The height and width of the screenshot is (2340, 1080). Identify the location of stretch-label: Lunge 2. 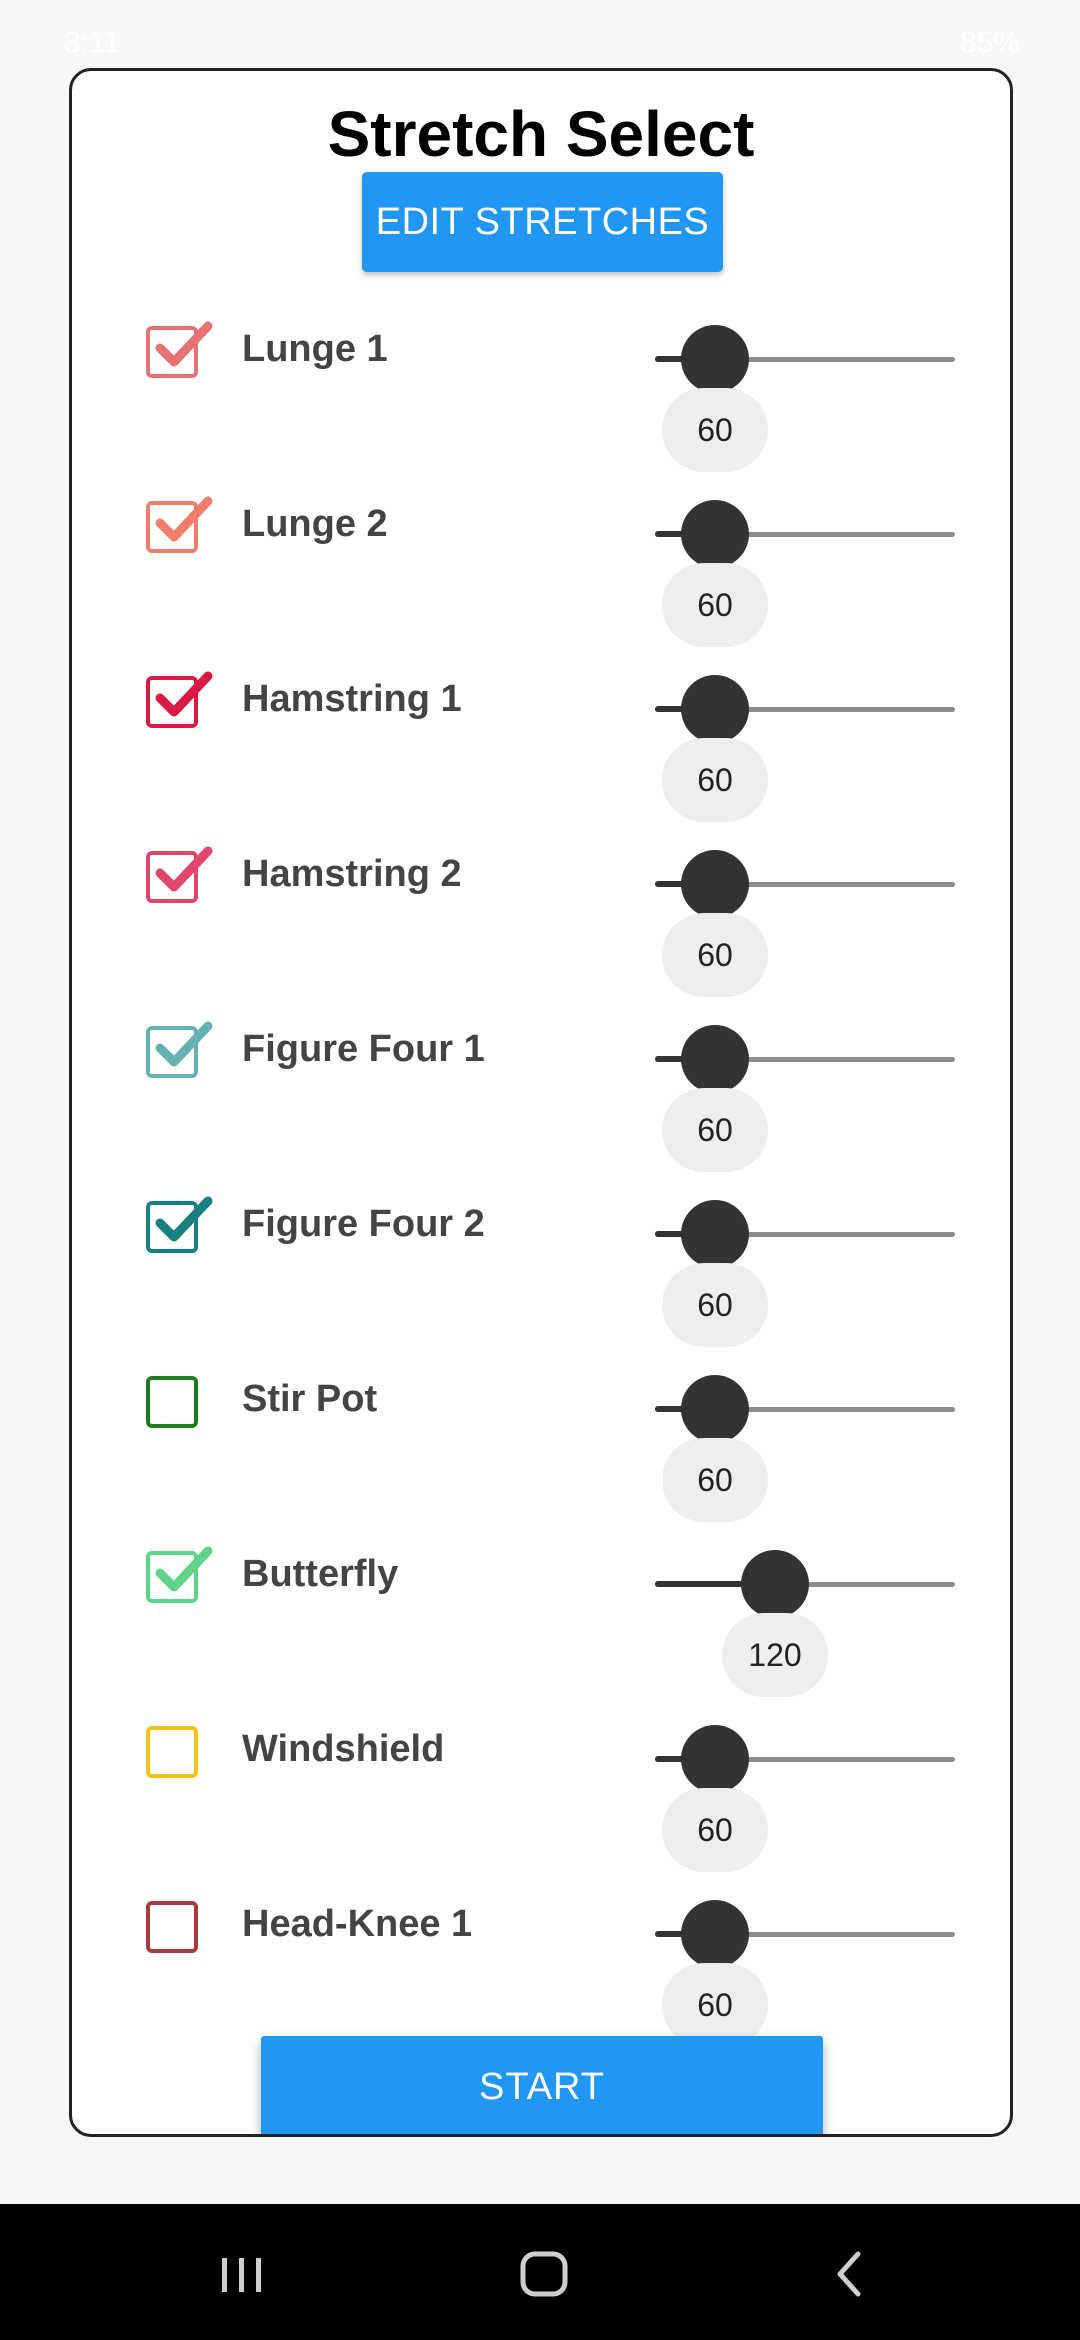
(315, 524).